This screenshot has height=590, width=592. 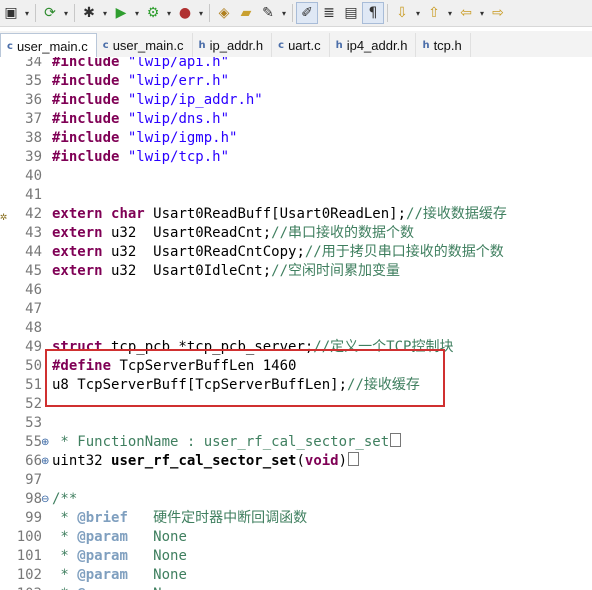 I want to click on toggle-icon: ▤, so click(x=351, y=13).